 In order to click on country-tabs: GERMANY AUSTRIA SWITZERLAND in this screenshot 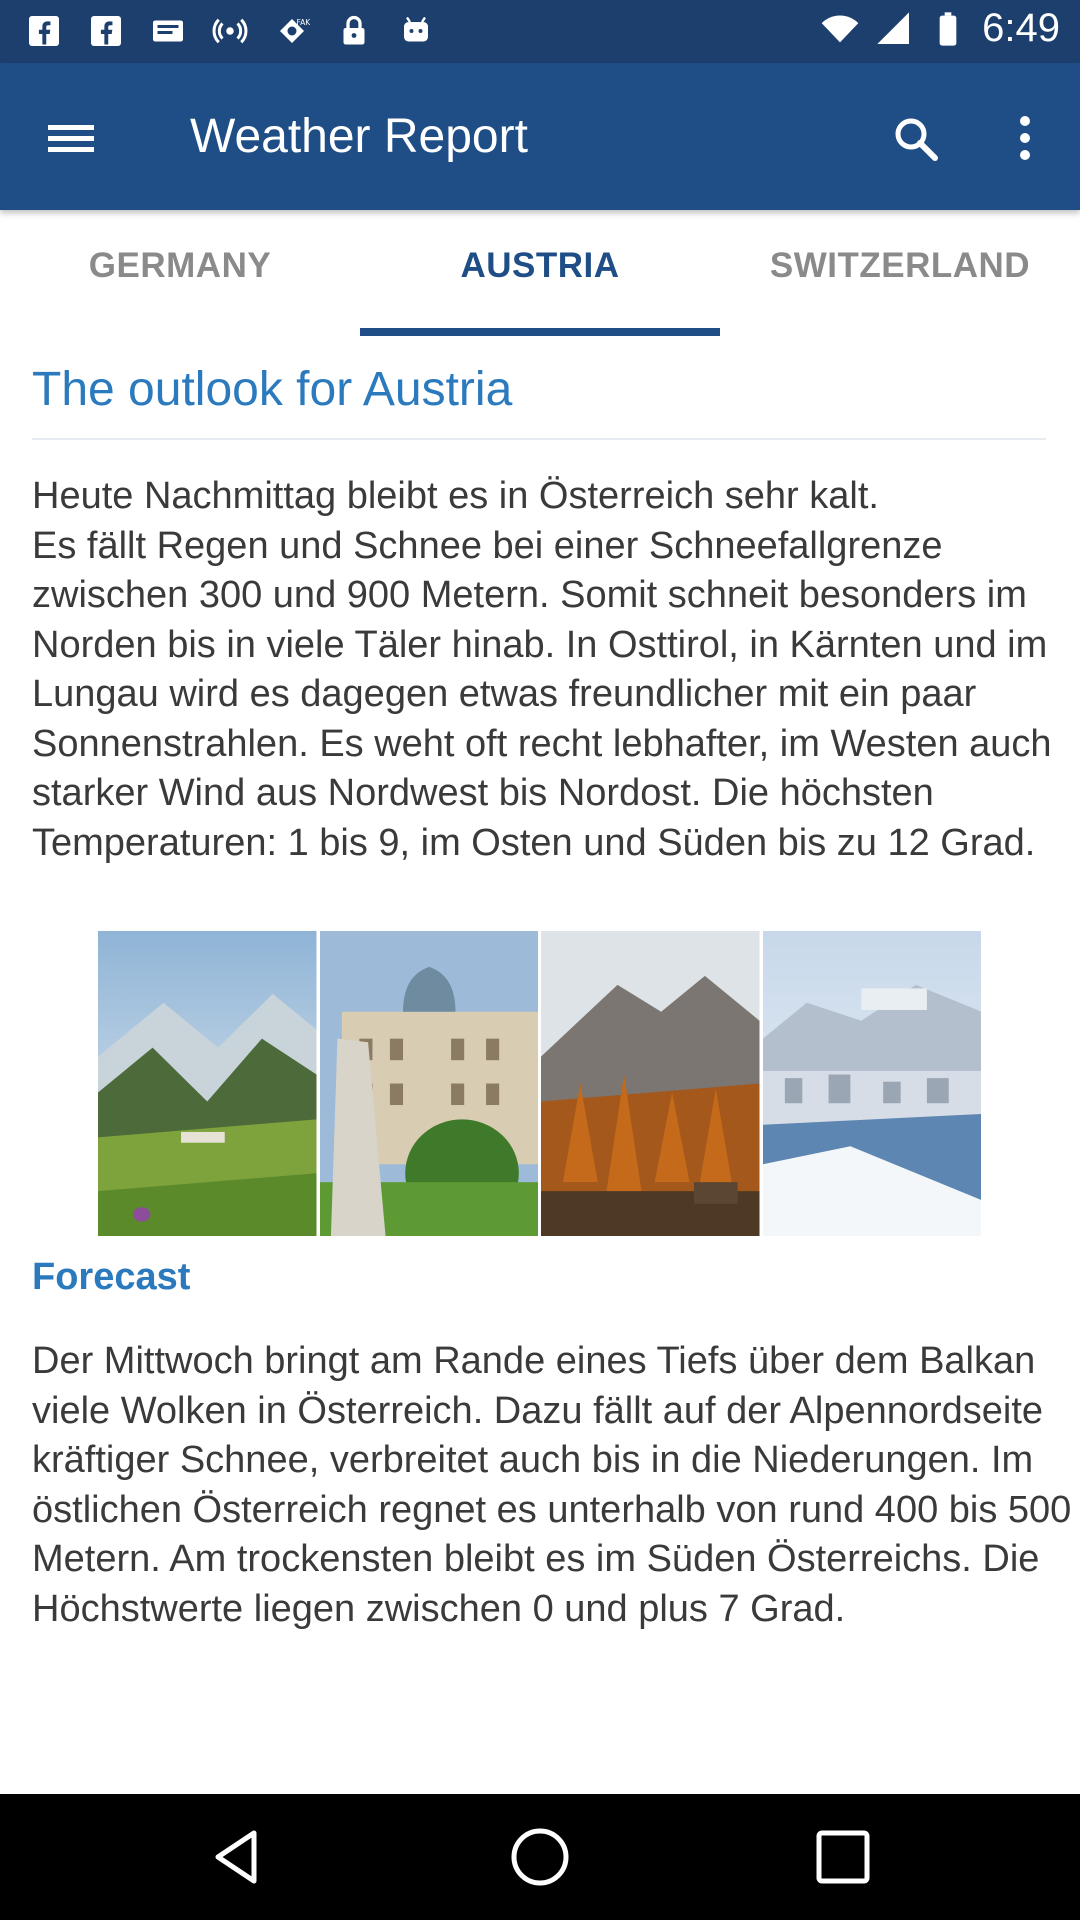, I will do `click(540, 273)`.